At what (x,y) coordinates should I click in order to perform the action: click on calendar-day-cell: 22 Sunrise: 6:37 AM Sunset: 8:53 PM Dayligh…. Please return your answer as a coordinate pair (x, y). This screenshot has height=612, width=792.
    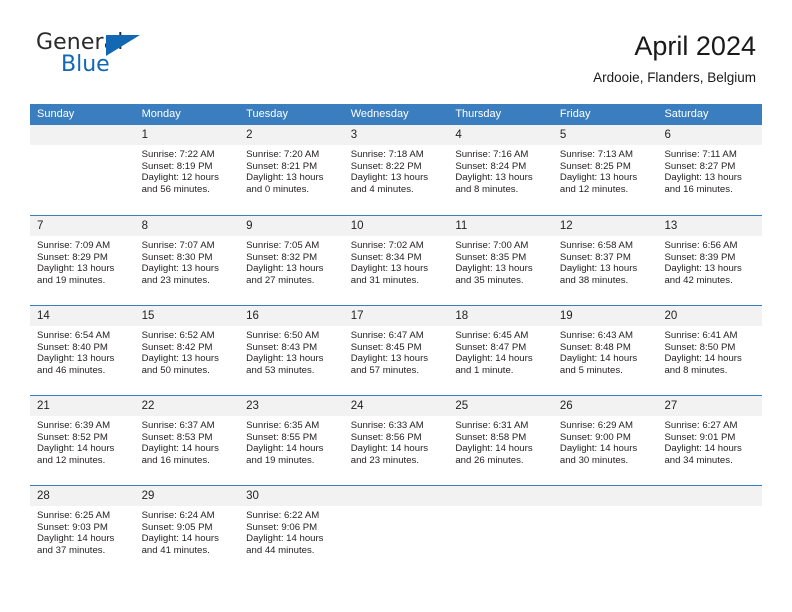
    Looking at the image, I should click on (187, 440).